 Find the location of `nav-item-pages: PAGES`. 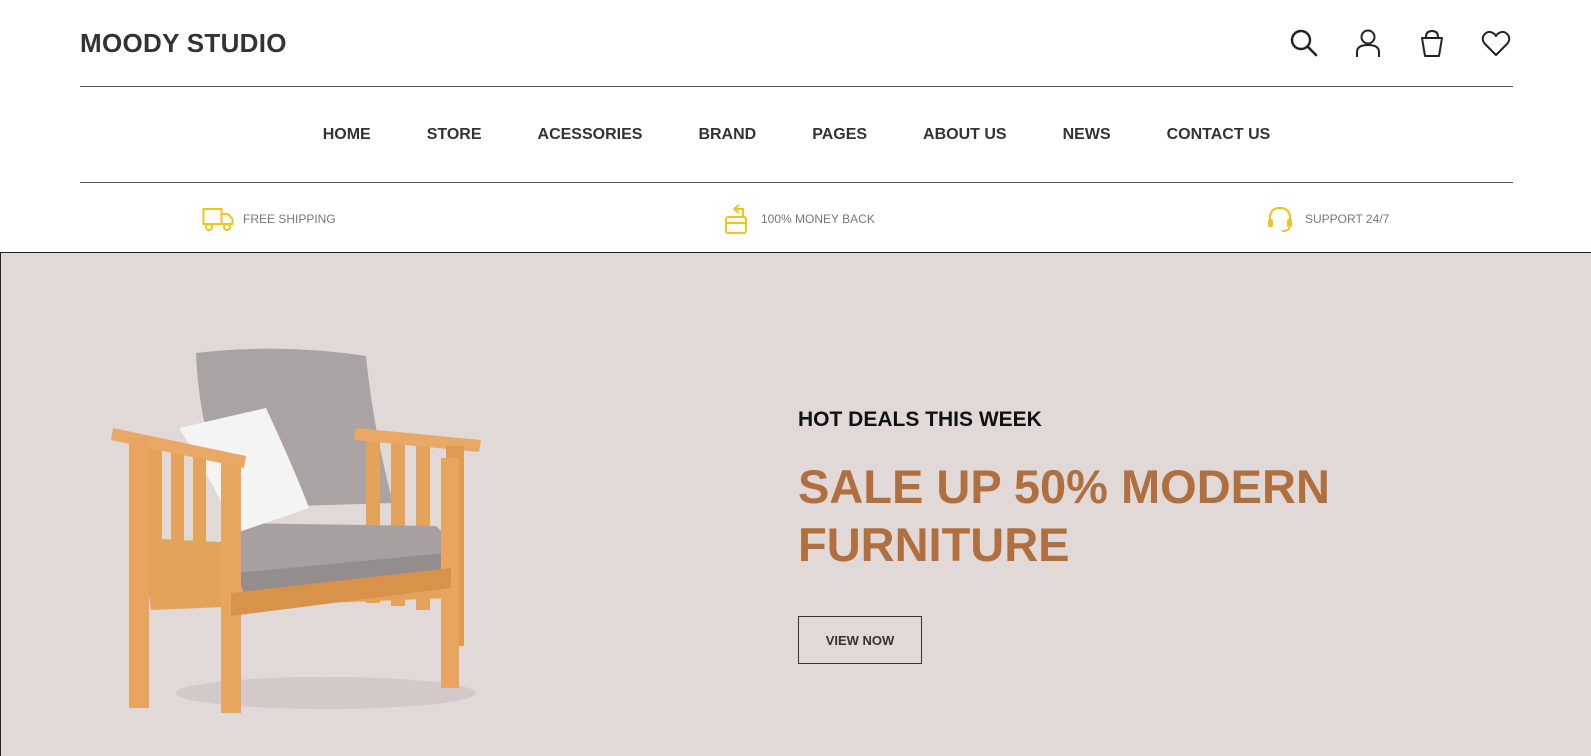

nav-item-pages: PAGES is located at coordinates (839, 135).